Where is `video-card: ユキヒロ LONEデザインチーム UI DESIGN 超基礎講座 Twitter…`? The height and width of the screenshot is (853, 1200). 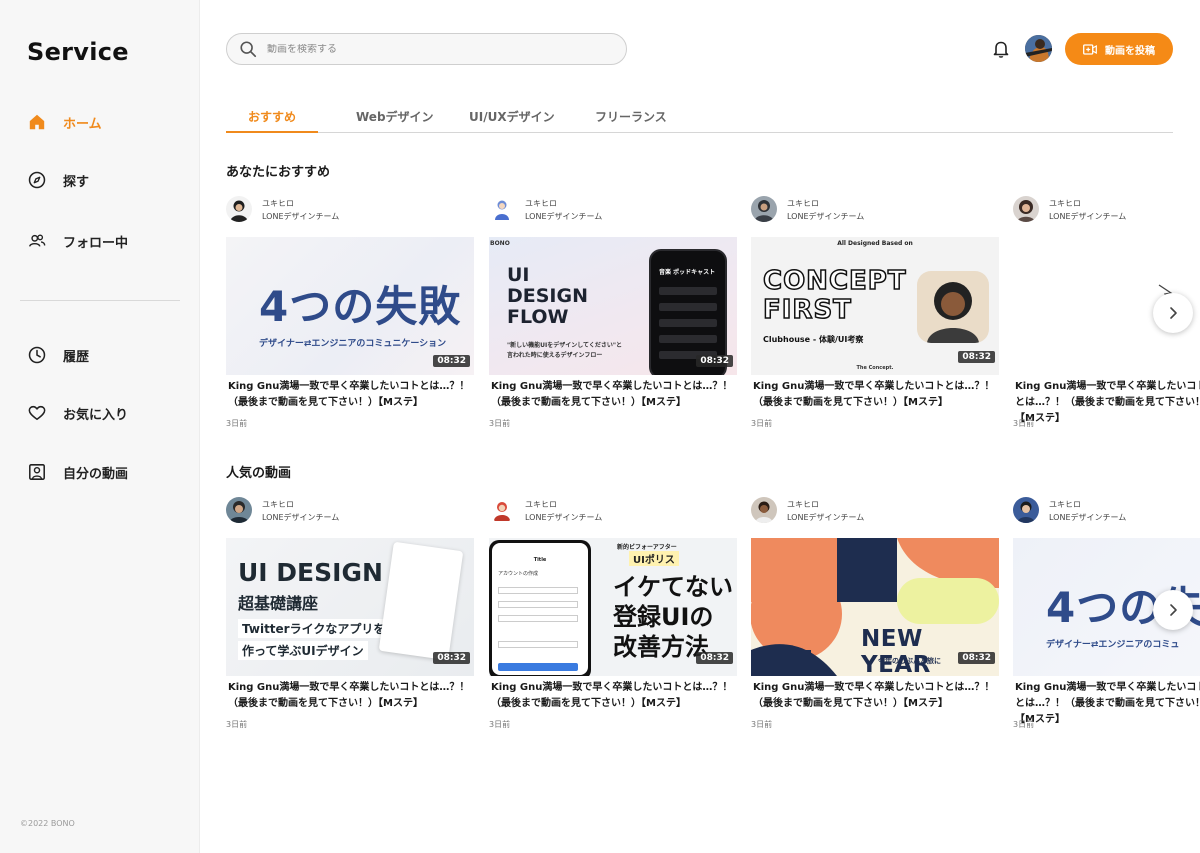
video-card: ユキヒロ LONEデザインチーム UI DESIGN 超基礎講座 Twitter… is located at coordinates (350, 617).